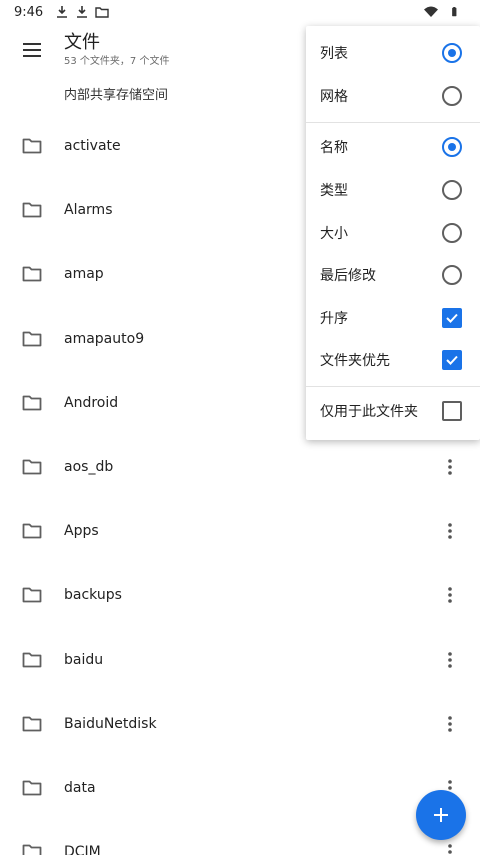  What do you see at coordinates (81, 531) in the screenshot?
I see `file-name: Apps` at bounding box center [81, 531].